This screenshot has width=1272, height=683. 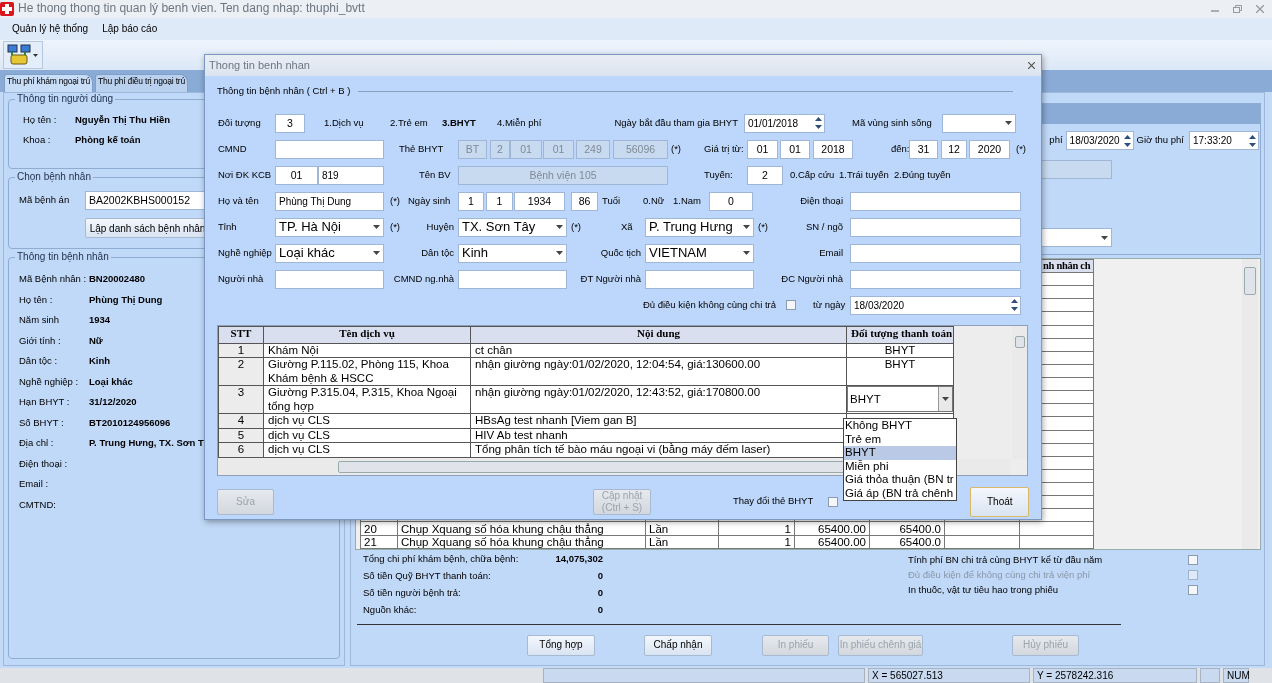 What do you see at coordinates (691, 227) in the screenshot?
I see `dropdown-value: P. Trung Hưng` at bounding box center [691, 227].